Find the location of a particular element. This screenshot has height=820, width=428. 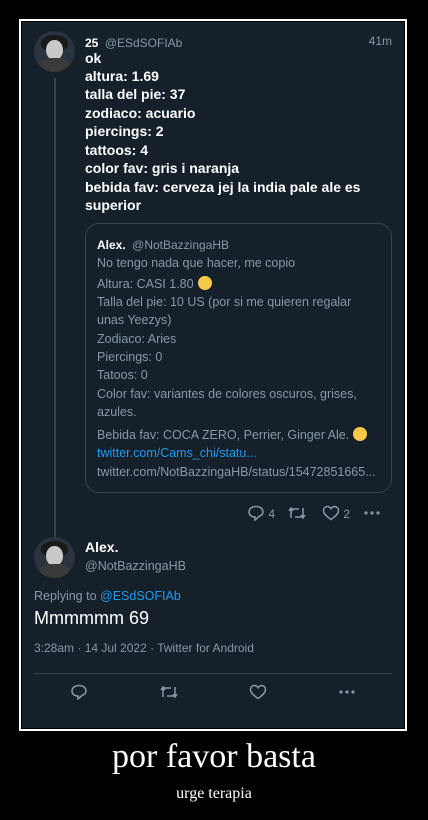

reply-button: 4 is located at coordinates (261, 513).